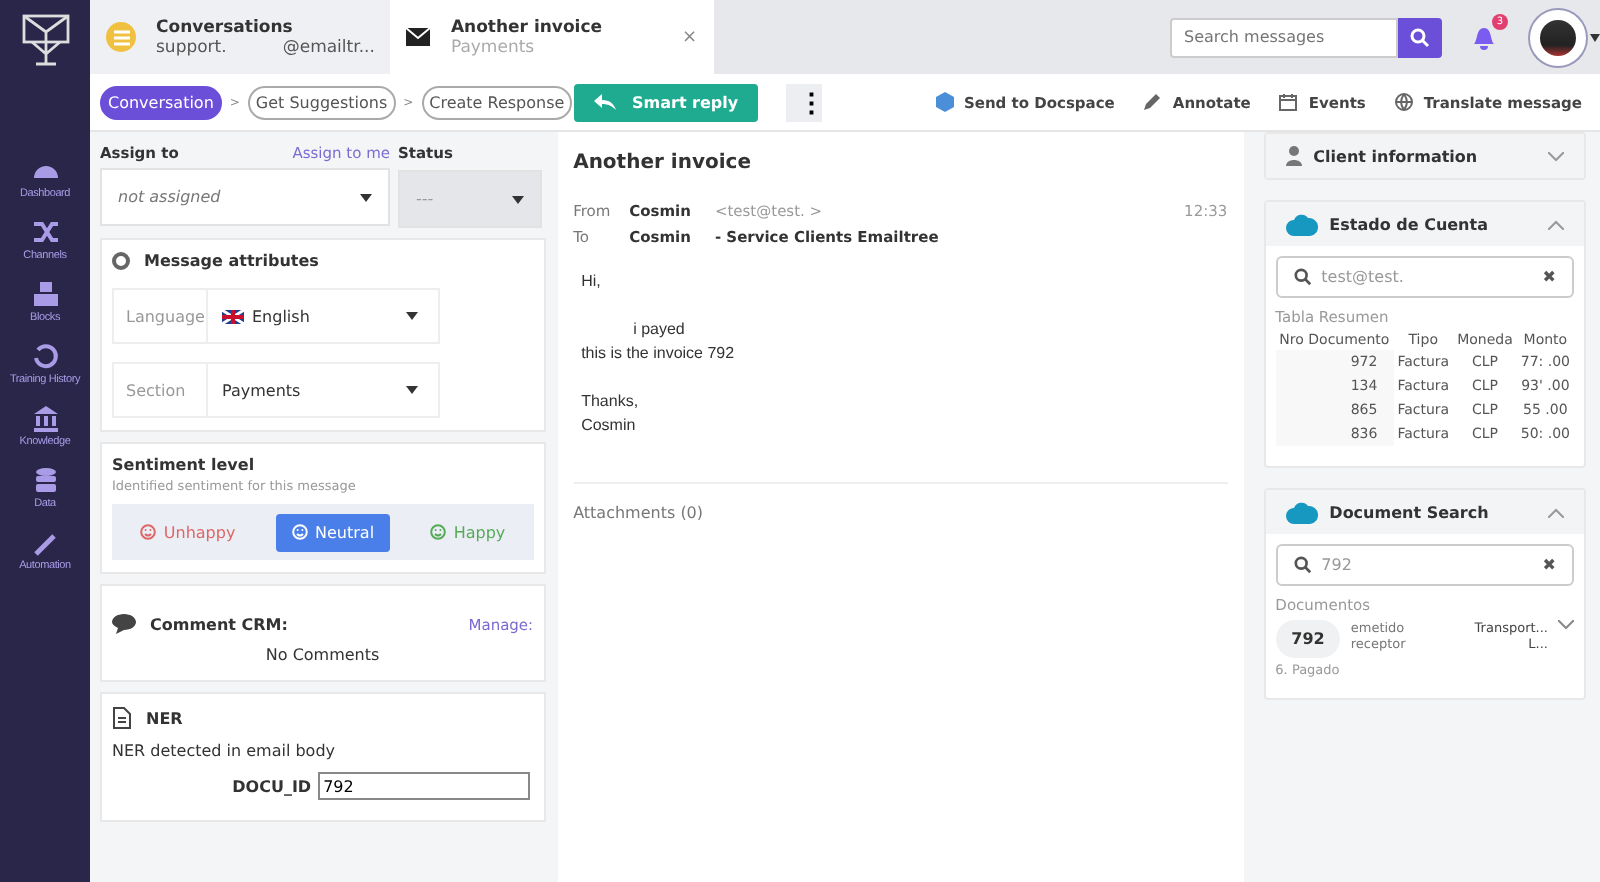 This screenshot has height=882, width=1600. What do you see at coordinates (1424, 277) in the screenshot?
I see `search-field: test@test. ✖` at bounding box center [1424, 277].